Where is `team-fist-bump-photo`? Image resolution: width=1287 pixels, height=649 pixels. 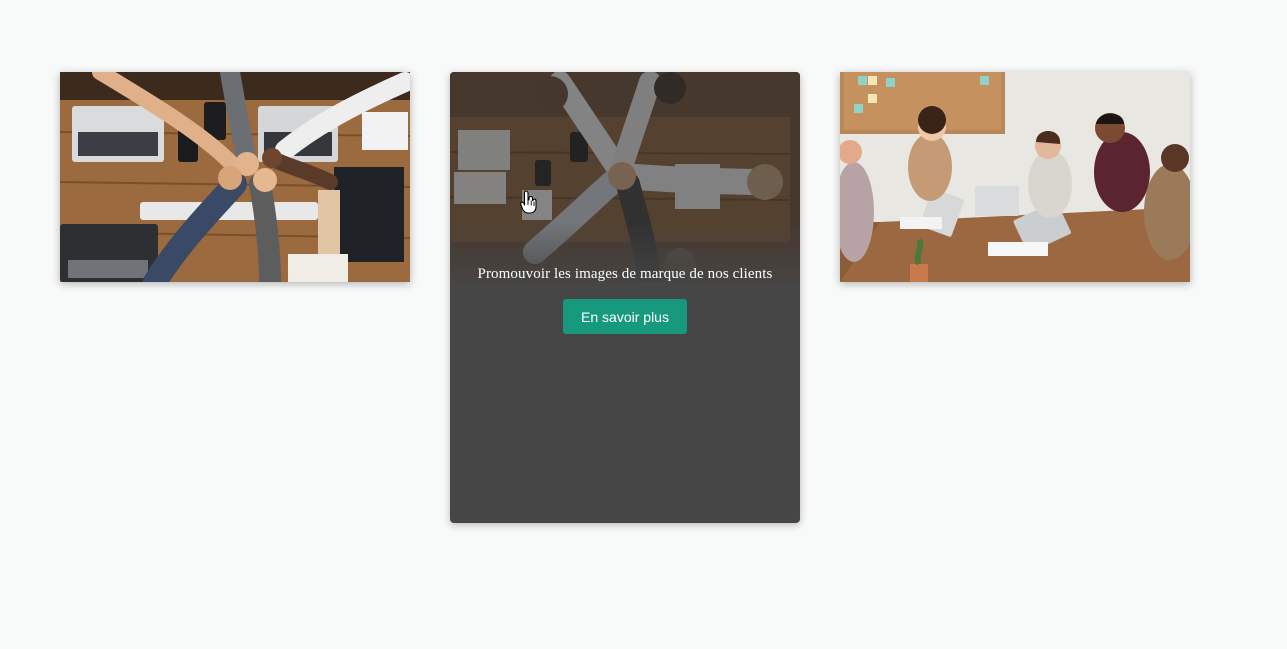
team-fist-bump-photo is located at coordinates (235, 177).